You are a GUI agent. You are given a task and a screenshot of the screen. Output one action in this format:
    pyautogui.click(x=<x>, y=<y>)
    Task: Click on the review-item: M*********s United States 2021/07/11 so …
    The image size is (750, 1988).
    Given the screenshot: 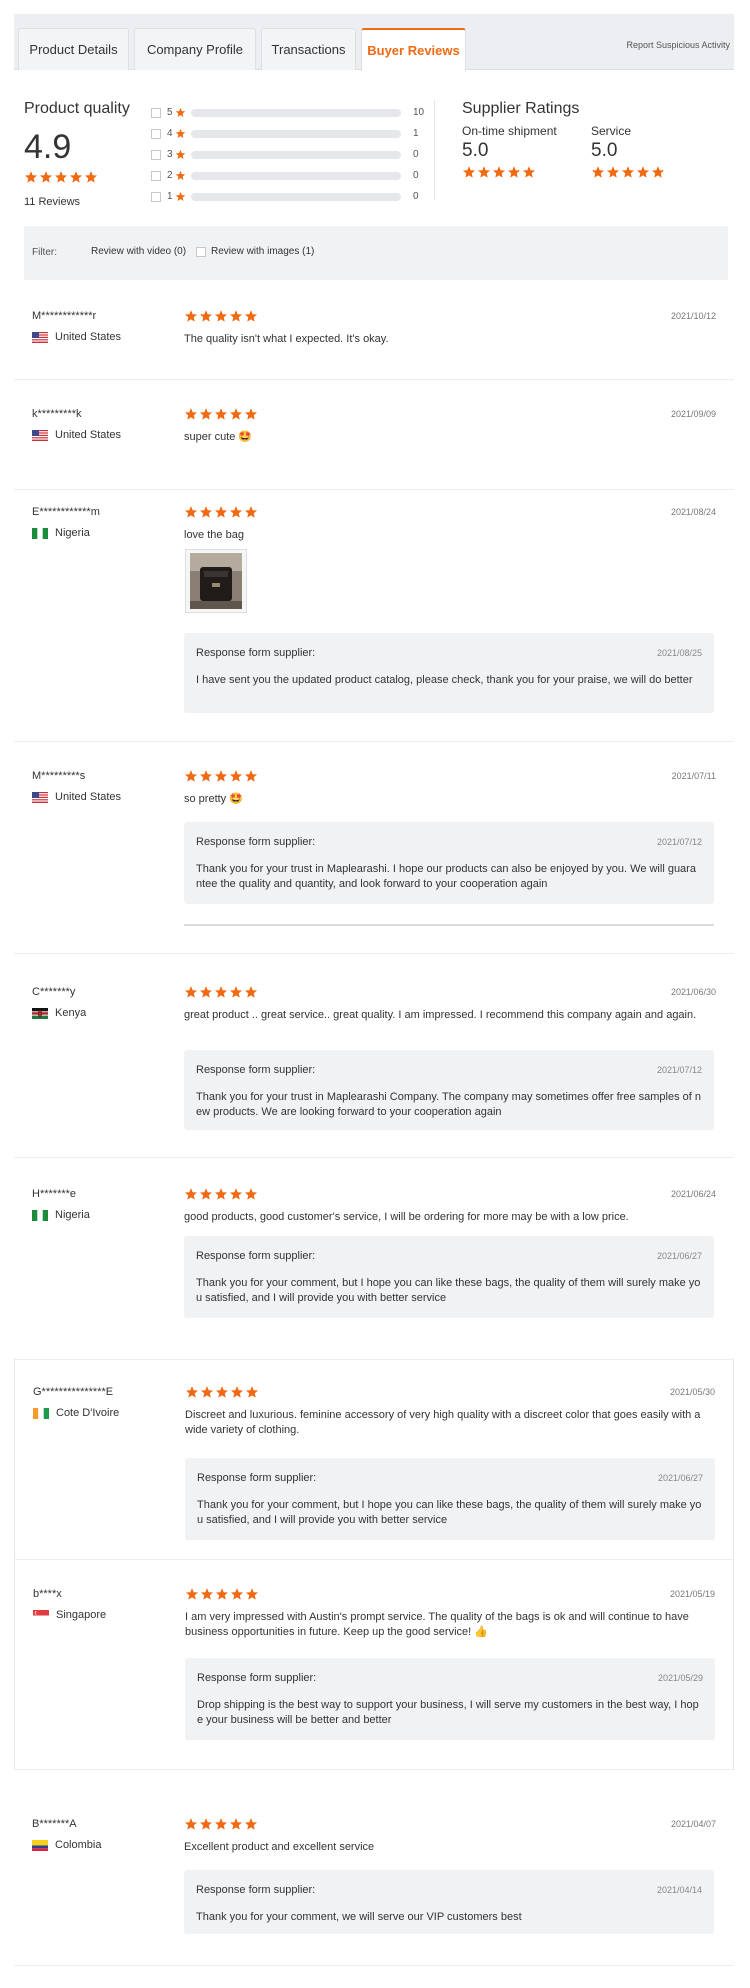 What is the action you would take?
    pyautogui.click(x=374, y=848)
    